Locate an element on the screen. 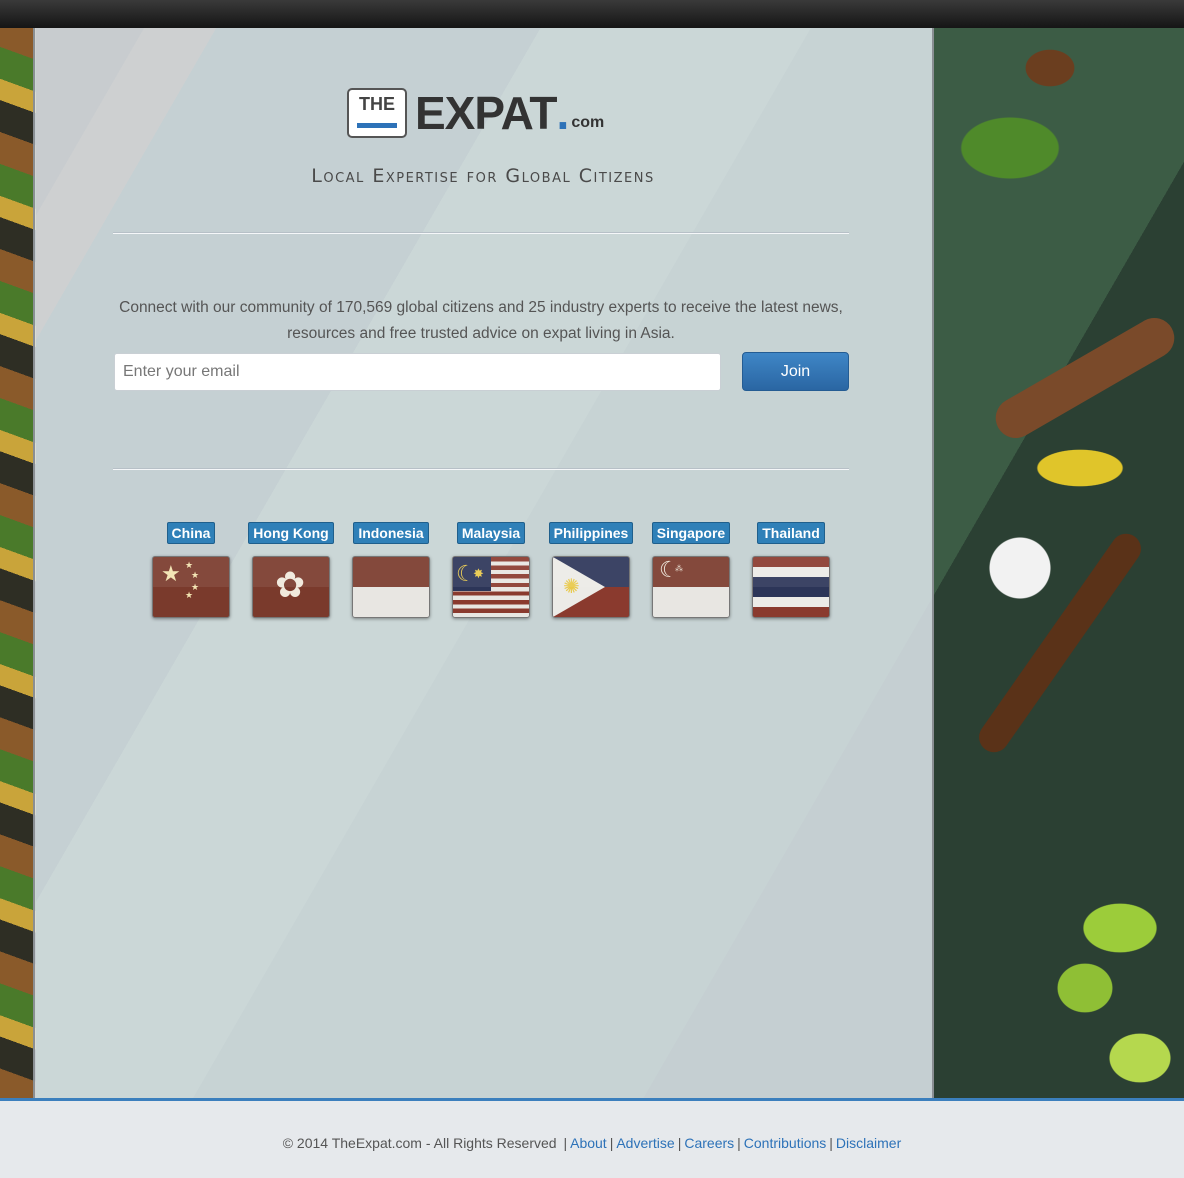 The height and width of the screenshot is (1178, 1184). country-item-malaysia: Malaysia ☾ ✸ is located at coordinates (491, 570).